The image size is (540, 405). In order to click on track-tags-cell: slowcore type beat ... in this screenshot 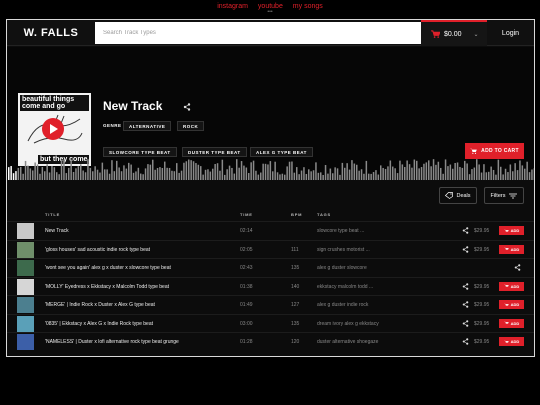, I will do `click(340, 231)`.